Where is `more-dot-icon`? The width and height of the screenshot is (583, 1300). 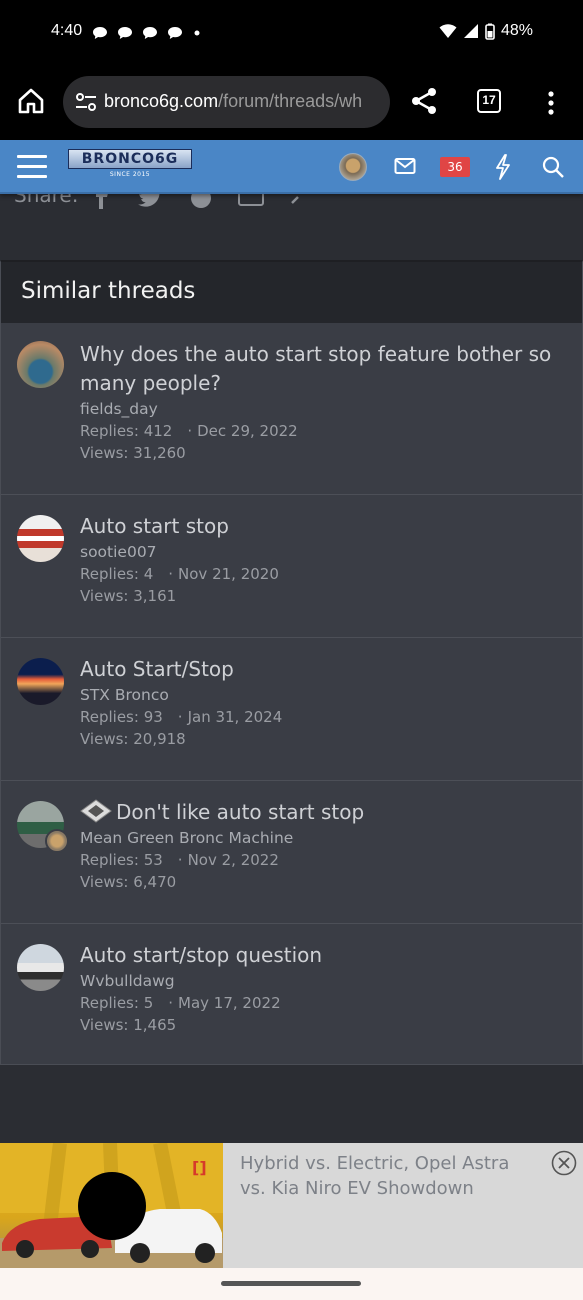 more-dot-icon is located at coordinates (197, 33).